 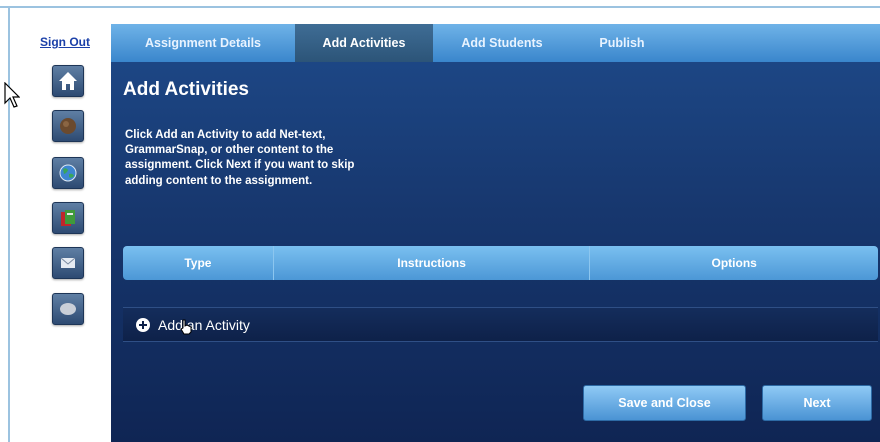 I want to click on next-button: Next, so click(x=817, y=403).